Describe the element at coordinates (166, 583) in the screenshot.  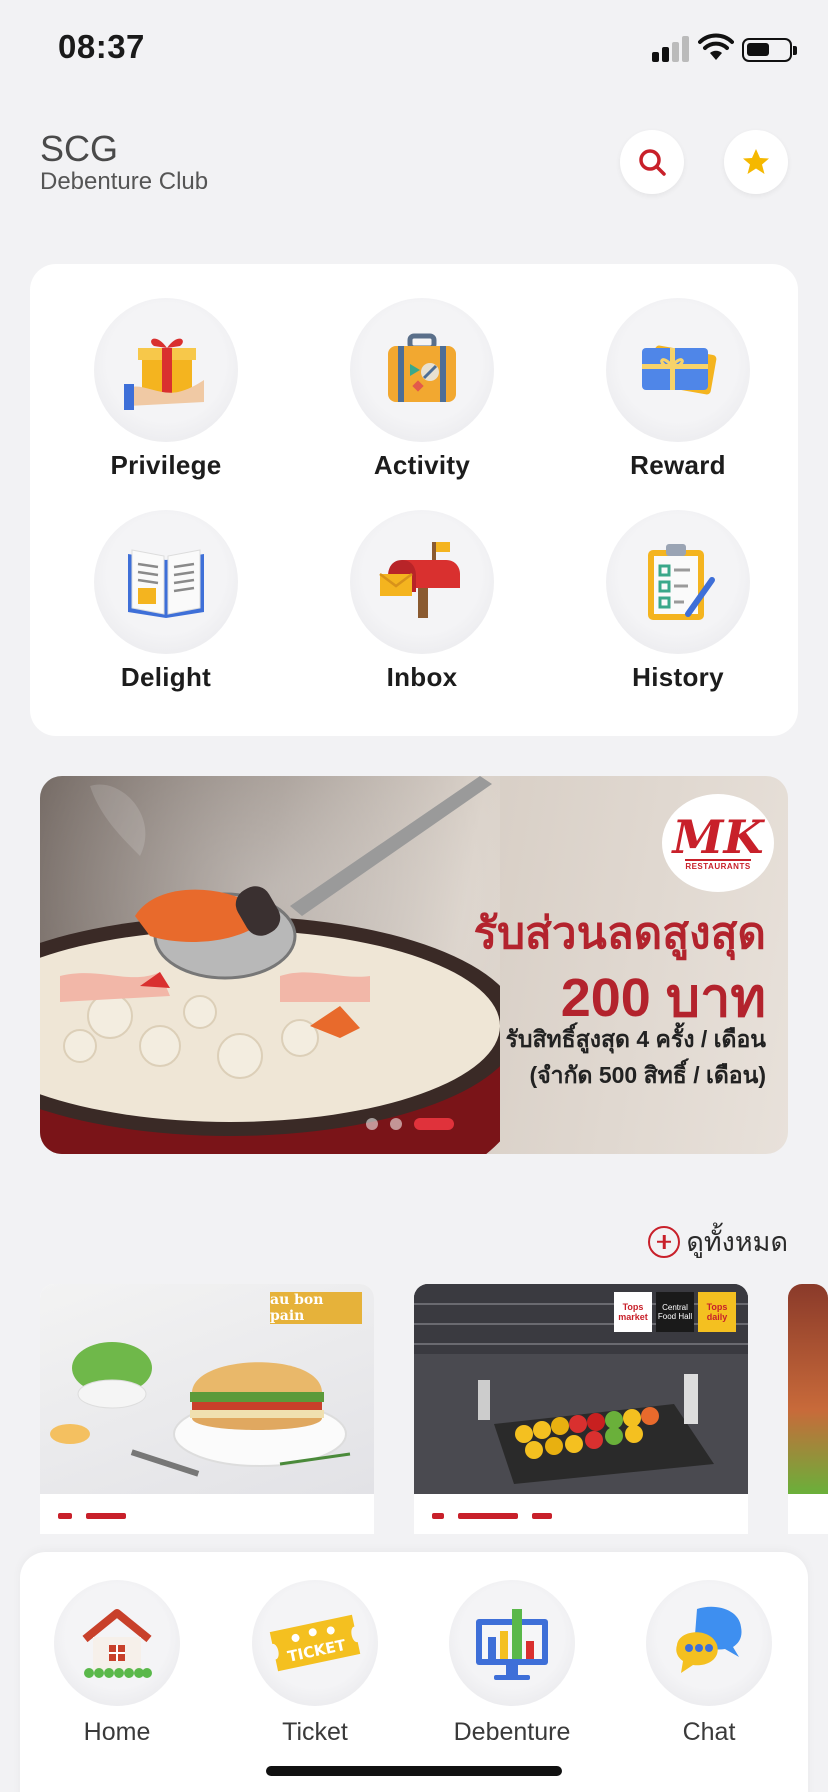
I see `book-icon` at that location.